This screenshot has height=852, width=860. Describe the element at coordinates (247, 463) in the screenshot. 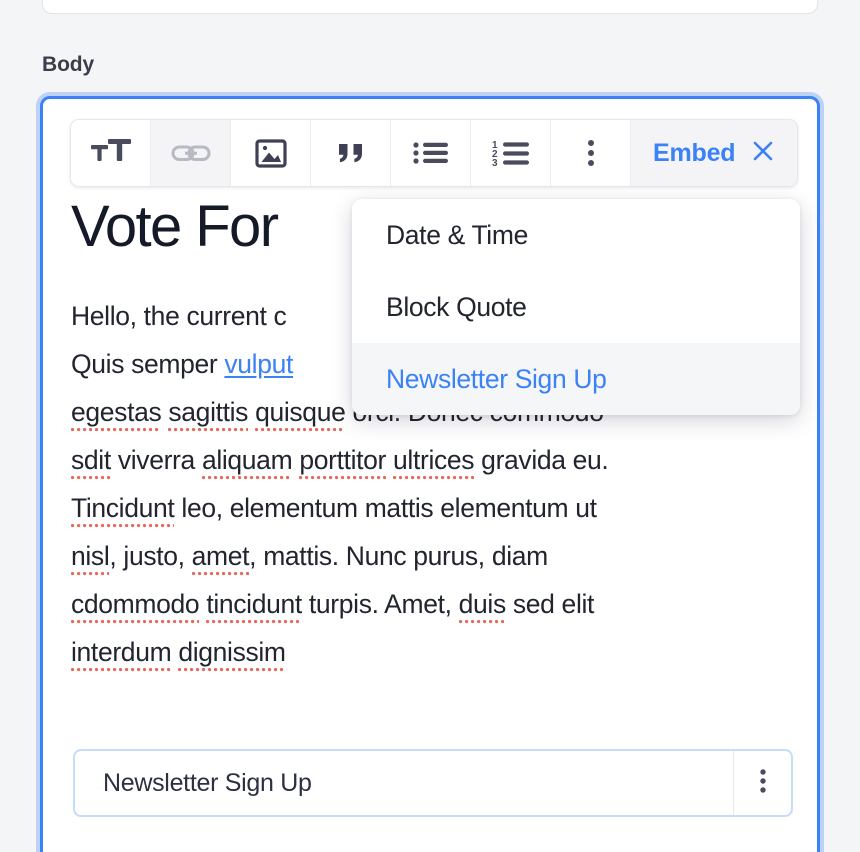

I see `misspelled-word: aliquam` at that location.